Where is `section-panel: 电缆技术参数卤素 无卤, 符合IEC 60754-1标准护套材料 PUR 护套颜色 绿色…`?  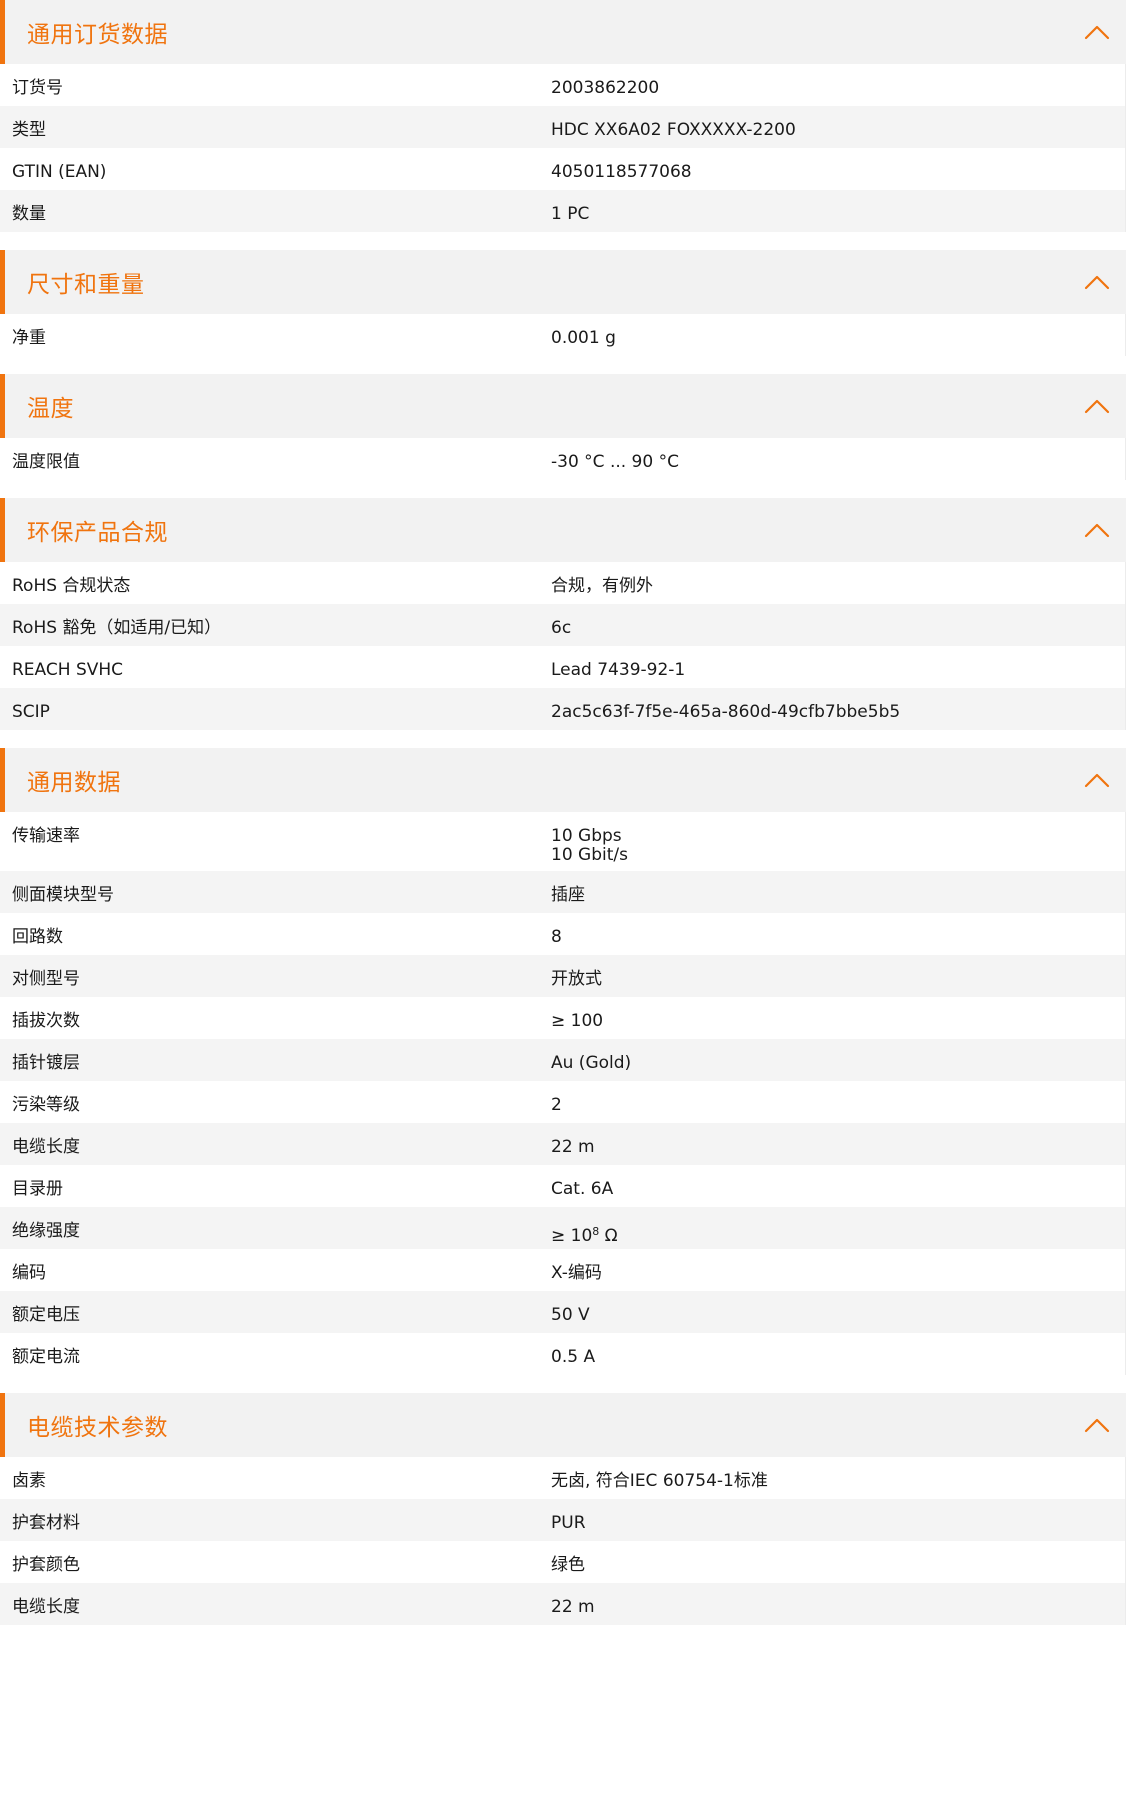 section-panel: 电缆技术参数卤素 无卤, 符合IEC 60754-1标准护套材料 PUR 护套颜色 绿色… is located at coordinates (563, 1509).